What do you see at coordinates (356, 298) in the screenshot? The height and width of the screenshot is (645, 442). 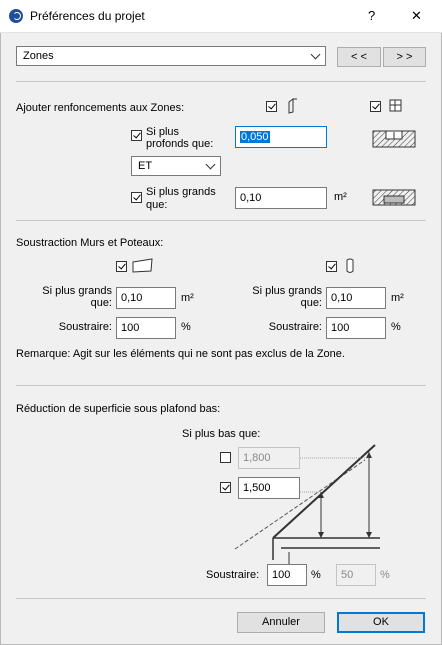 I see `columns-larger-input: 0,10` at bounding box center [356, 298].